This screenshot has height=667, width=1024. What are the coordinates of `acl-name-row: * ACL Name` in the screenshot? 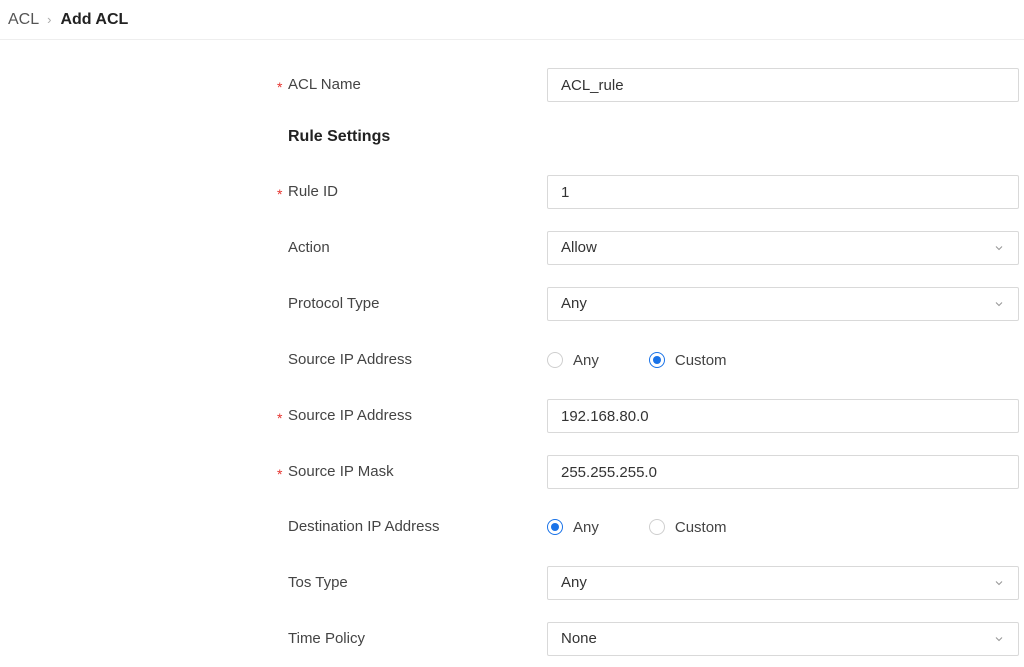 It's located at (512, 85).